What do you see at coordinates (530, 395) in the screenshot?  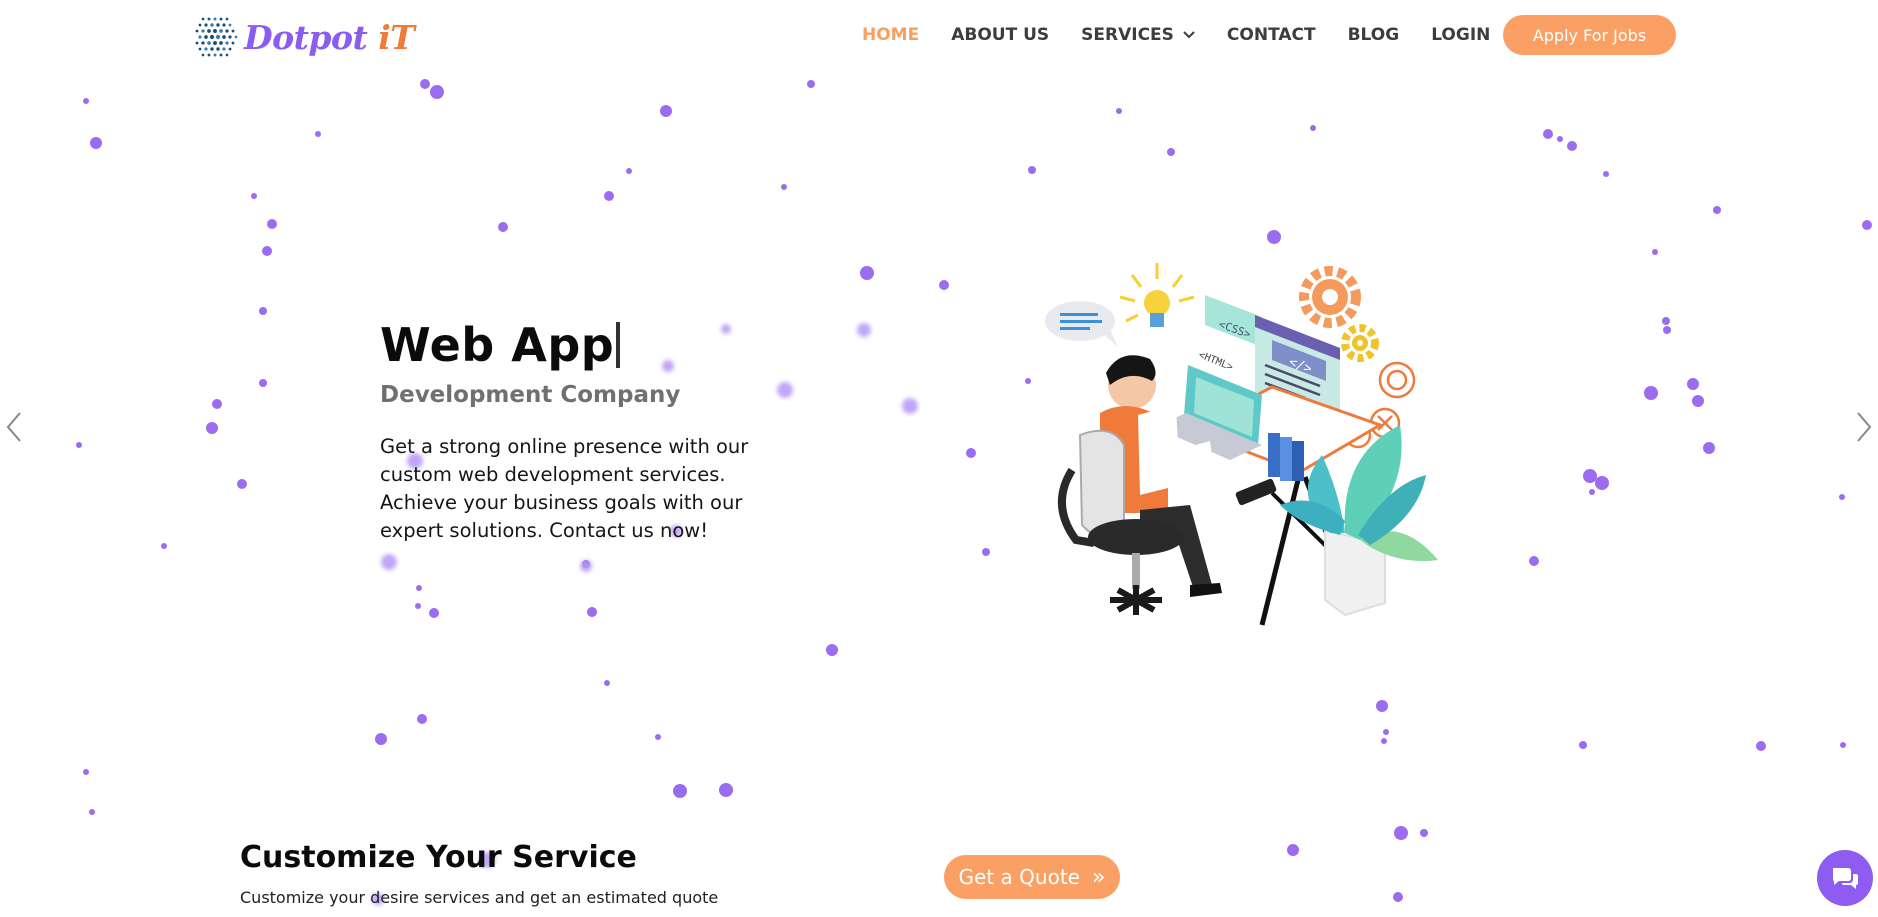 I see `hero-subtitle: Development Company` at bounding box center [530, 395].